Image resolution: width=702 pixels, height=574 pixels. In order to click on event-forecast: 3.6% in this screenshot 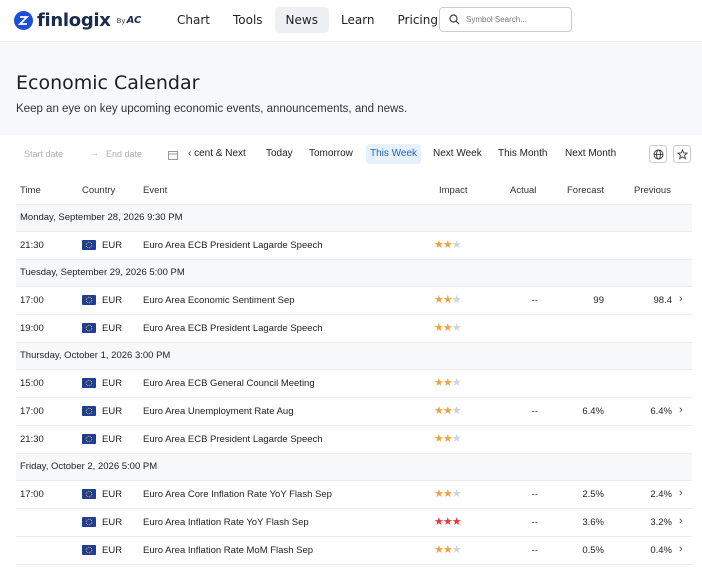, I will do `click(593, 522)`.